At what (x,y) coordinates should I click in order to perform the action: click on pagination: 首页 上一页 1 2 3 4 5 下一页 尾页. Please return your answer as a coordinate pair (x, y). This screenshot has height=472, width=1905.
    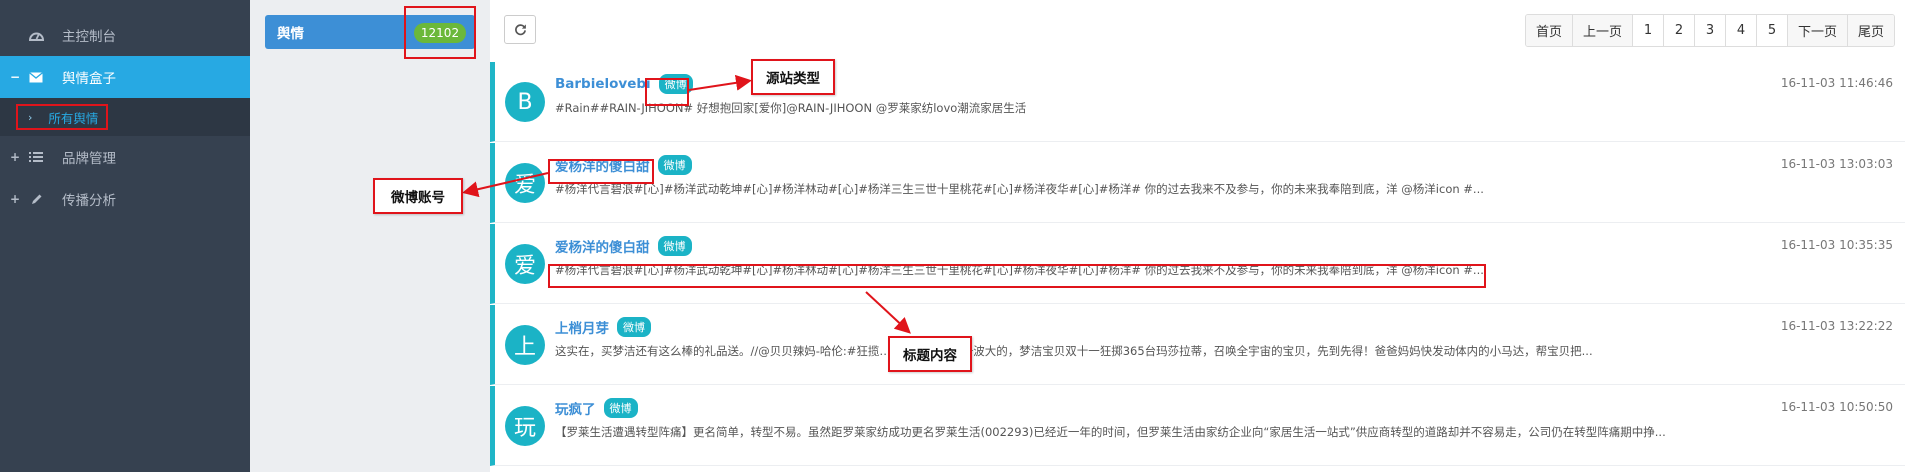
    Looking at the image, I should click on (1709, 30).